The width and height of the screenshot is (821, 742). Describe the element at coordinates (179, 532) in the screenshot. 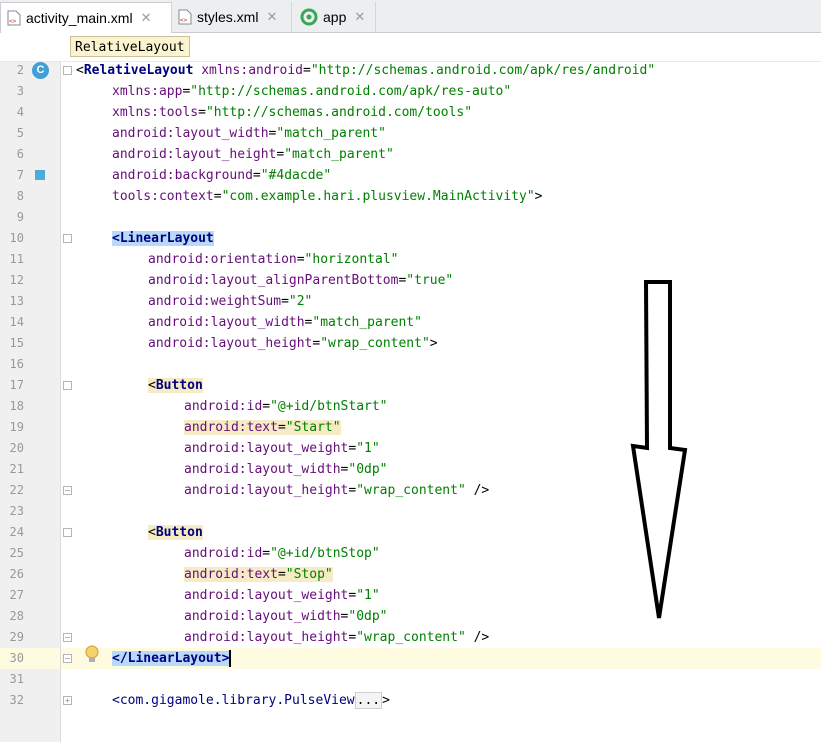

I see `code-token: Button` at that location.